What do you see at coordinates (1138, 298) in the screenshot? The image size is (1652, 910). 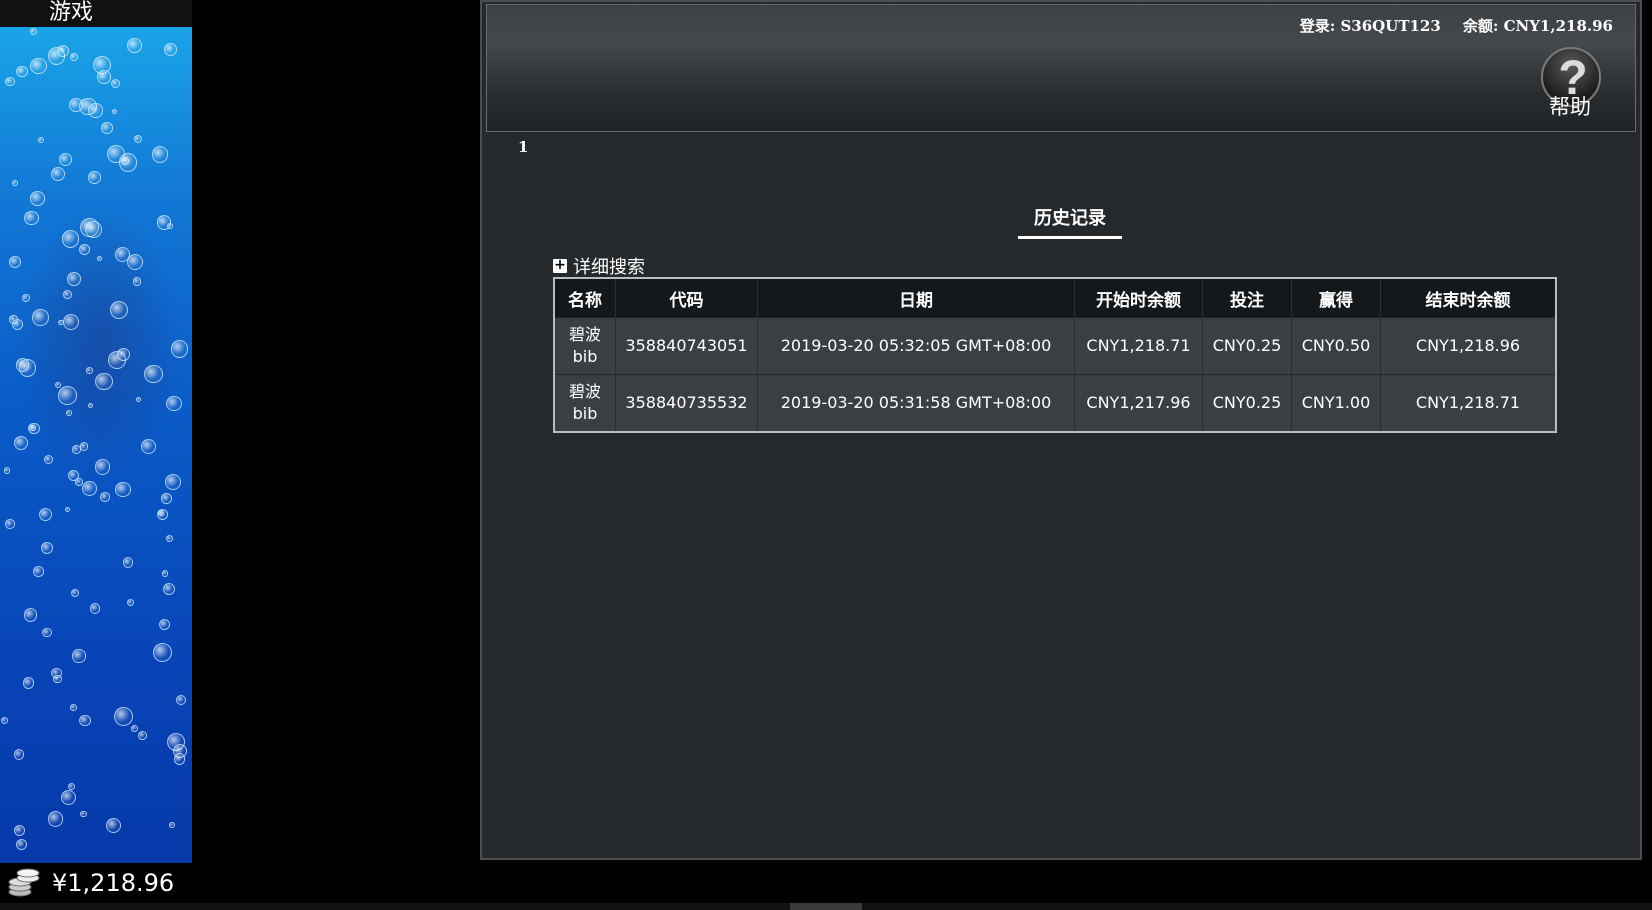 I see `column-header-start-balance: 开始时余额` at bounding box center [1138, 298].